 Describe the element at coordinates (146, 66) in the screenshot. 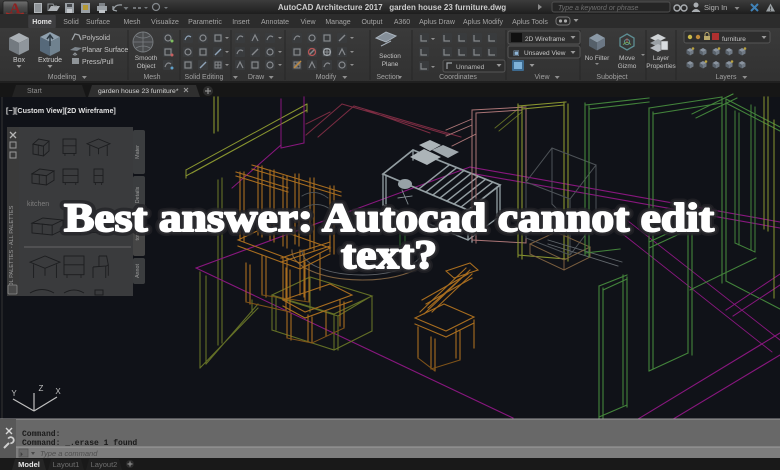

I see `svg-text: Object` at that location.